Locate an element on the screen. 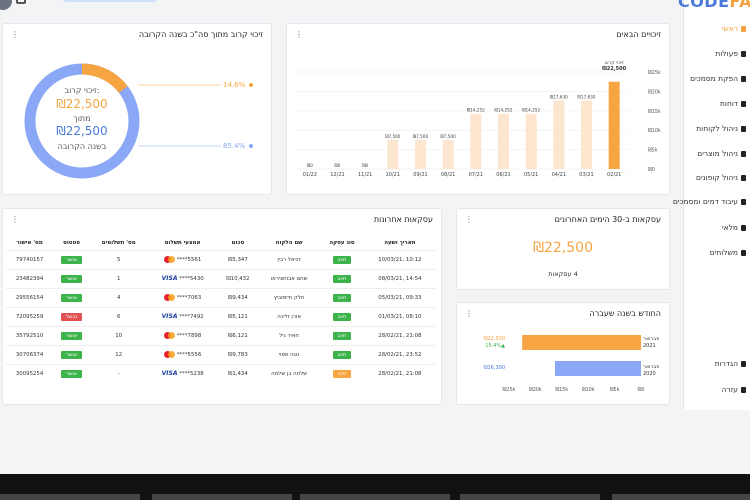 The height and width of the screenshot is (500, 750). bar-value-label: ₪0 is located at coordinates (338, 165).